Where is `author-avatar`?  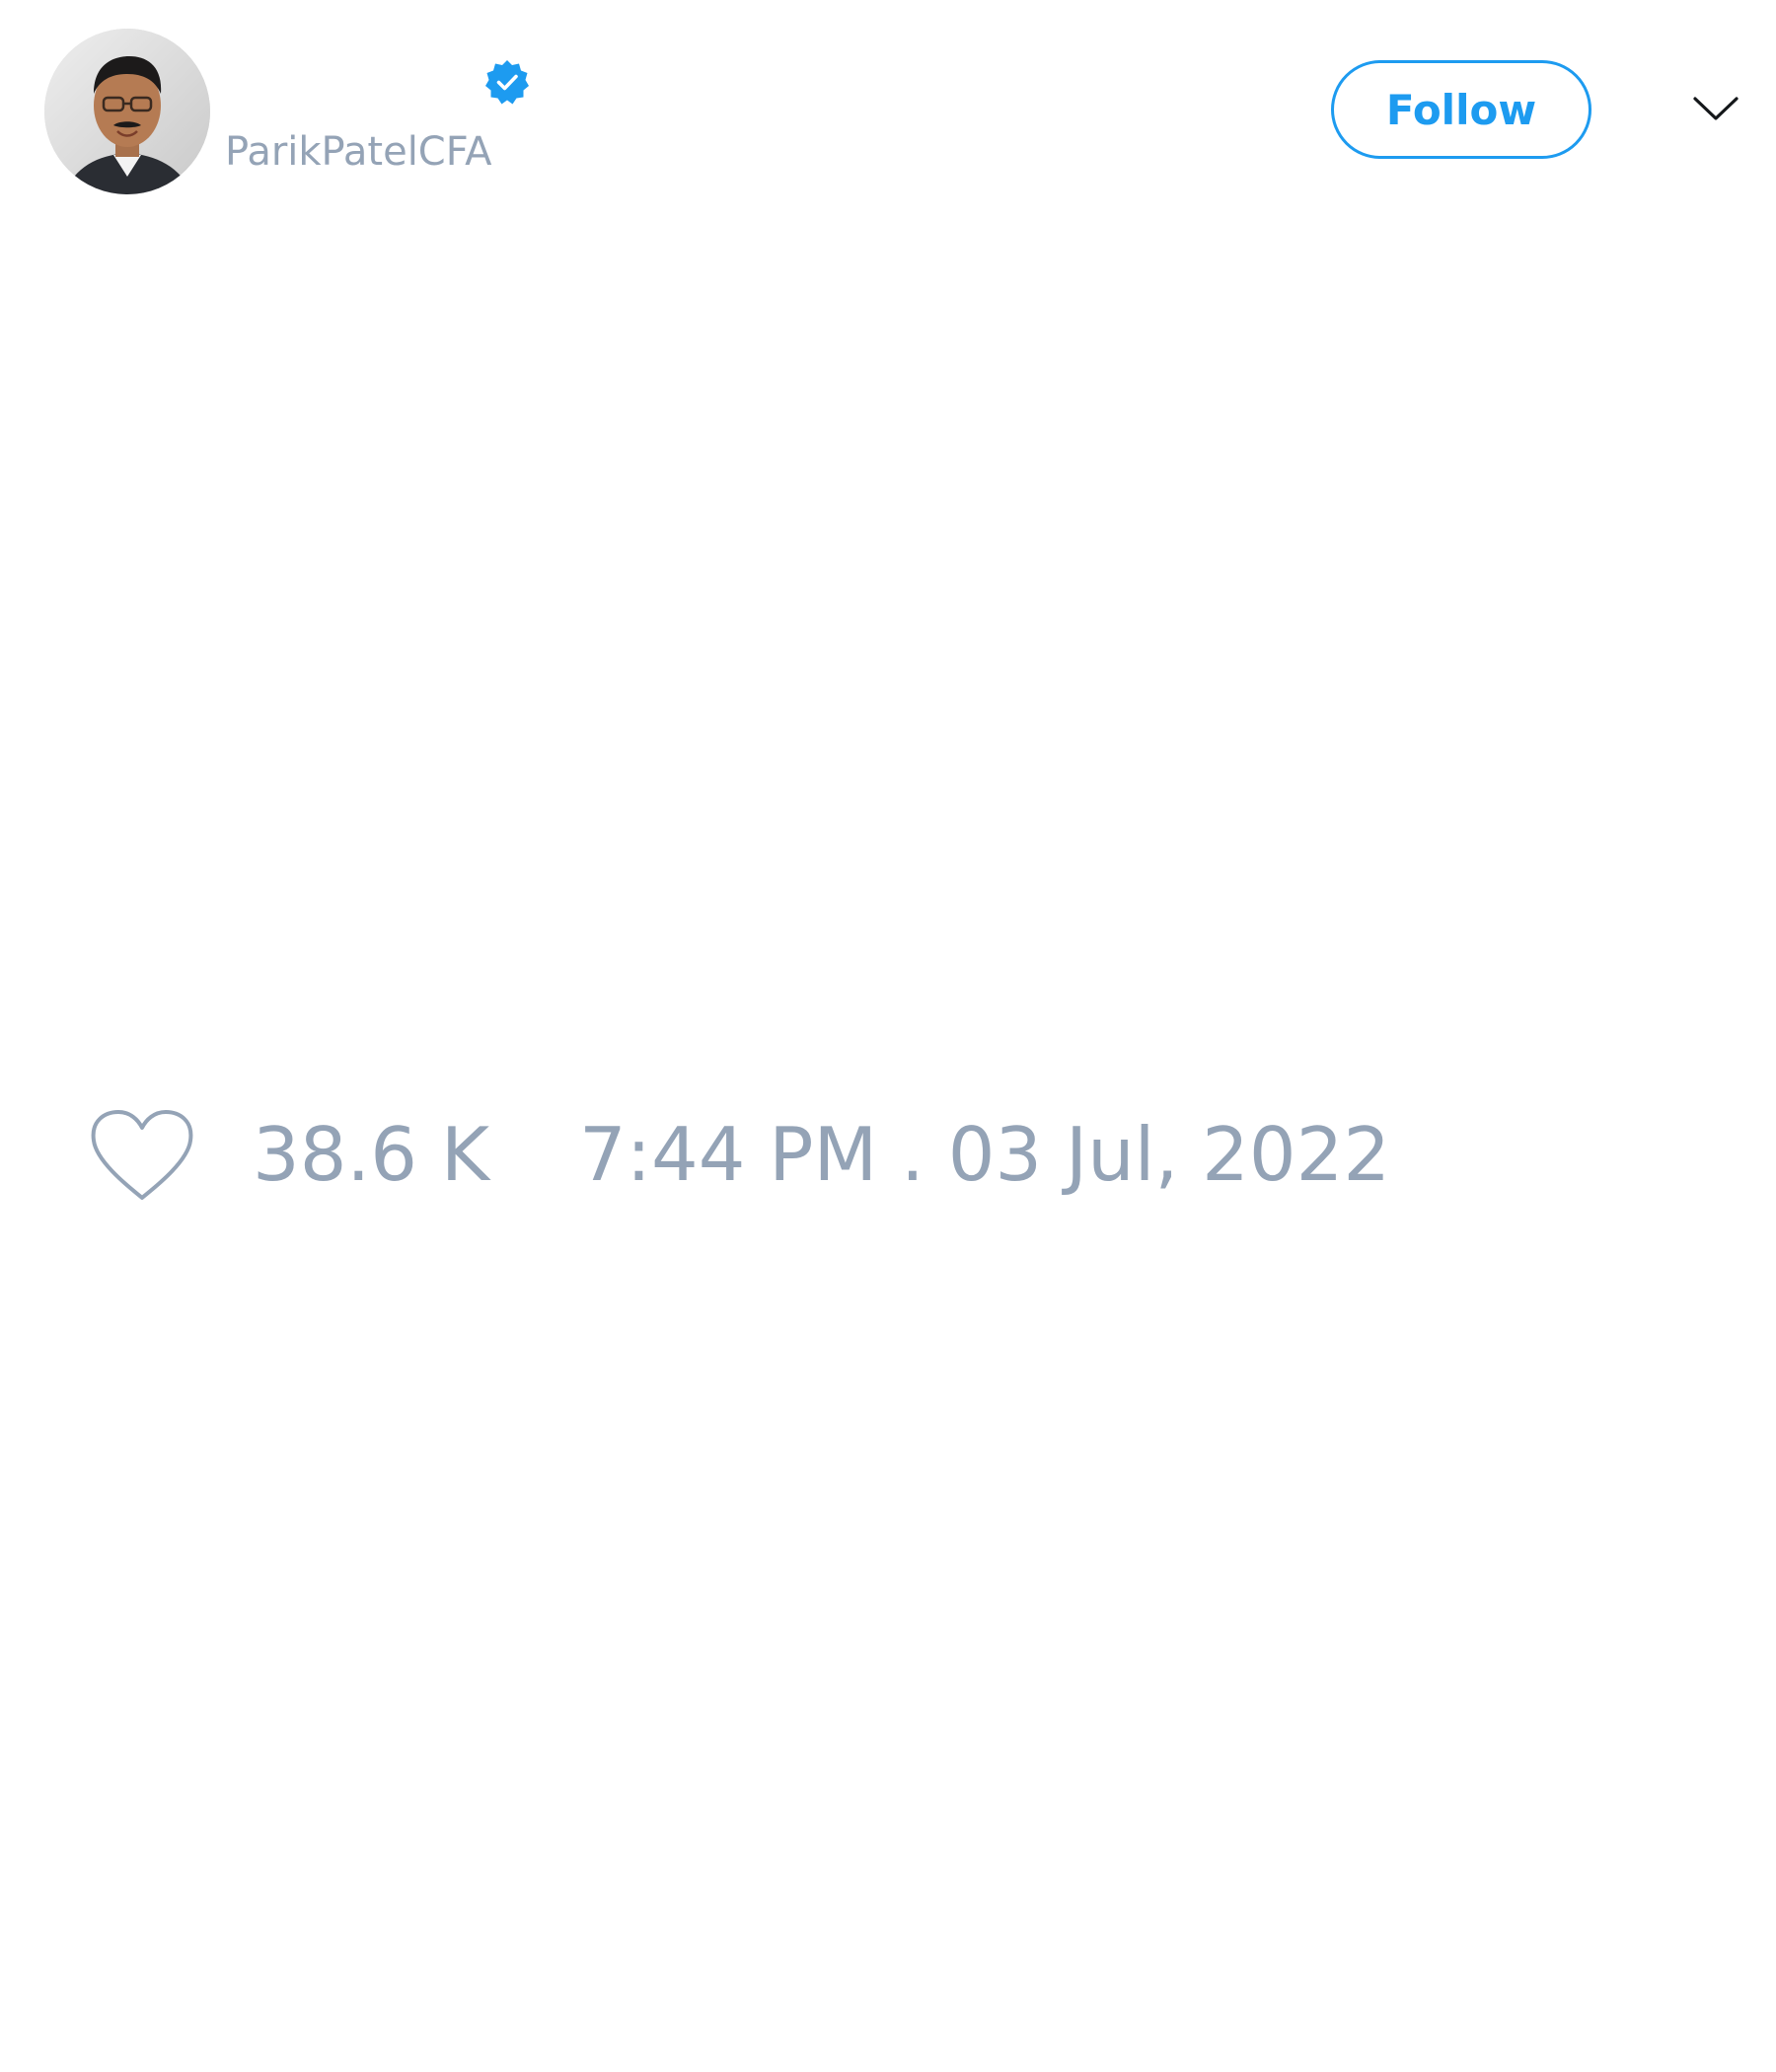 author-avatar is located at coordinates (127, 112).